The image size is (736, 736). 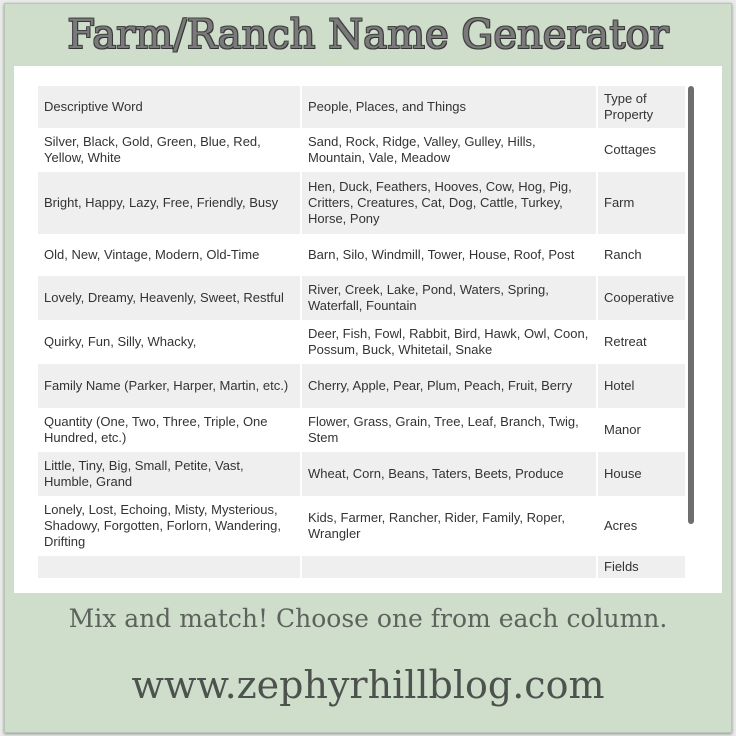 What do you see at coordinates (642, 567) in the screenshot?
I see `table-cell: Fields` at bounding box center [642, 567].